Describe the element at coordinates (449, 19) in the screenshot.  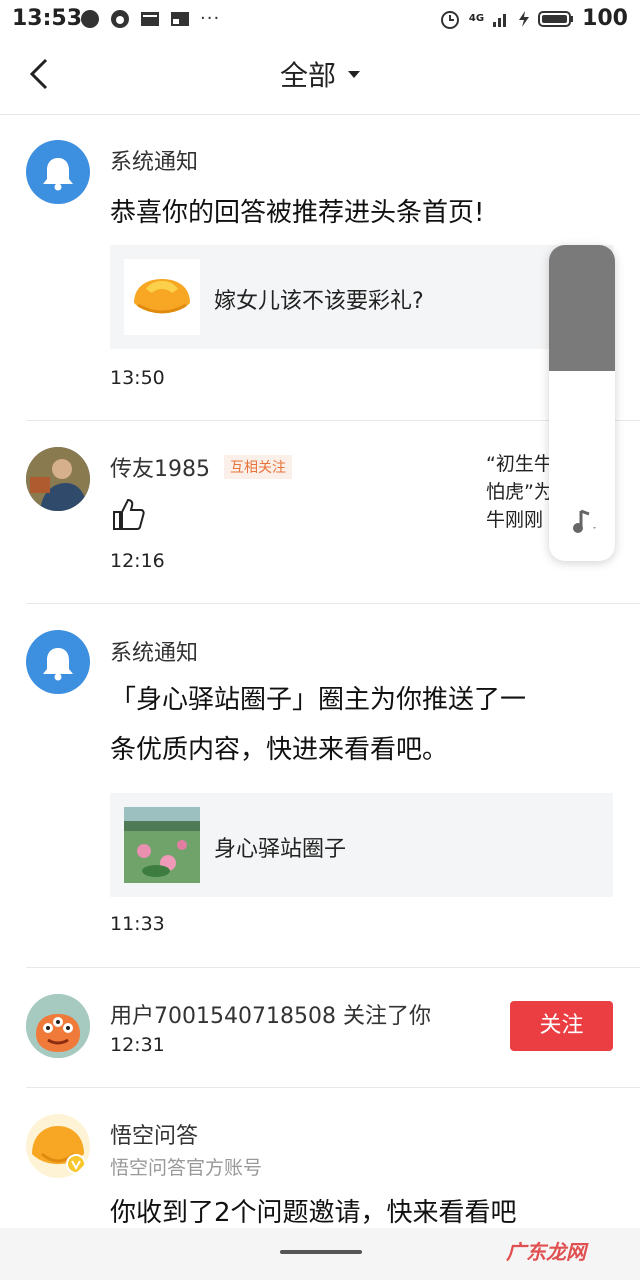
I see `alarm-icon` at that location.